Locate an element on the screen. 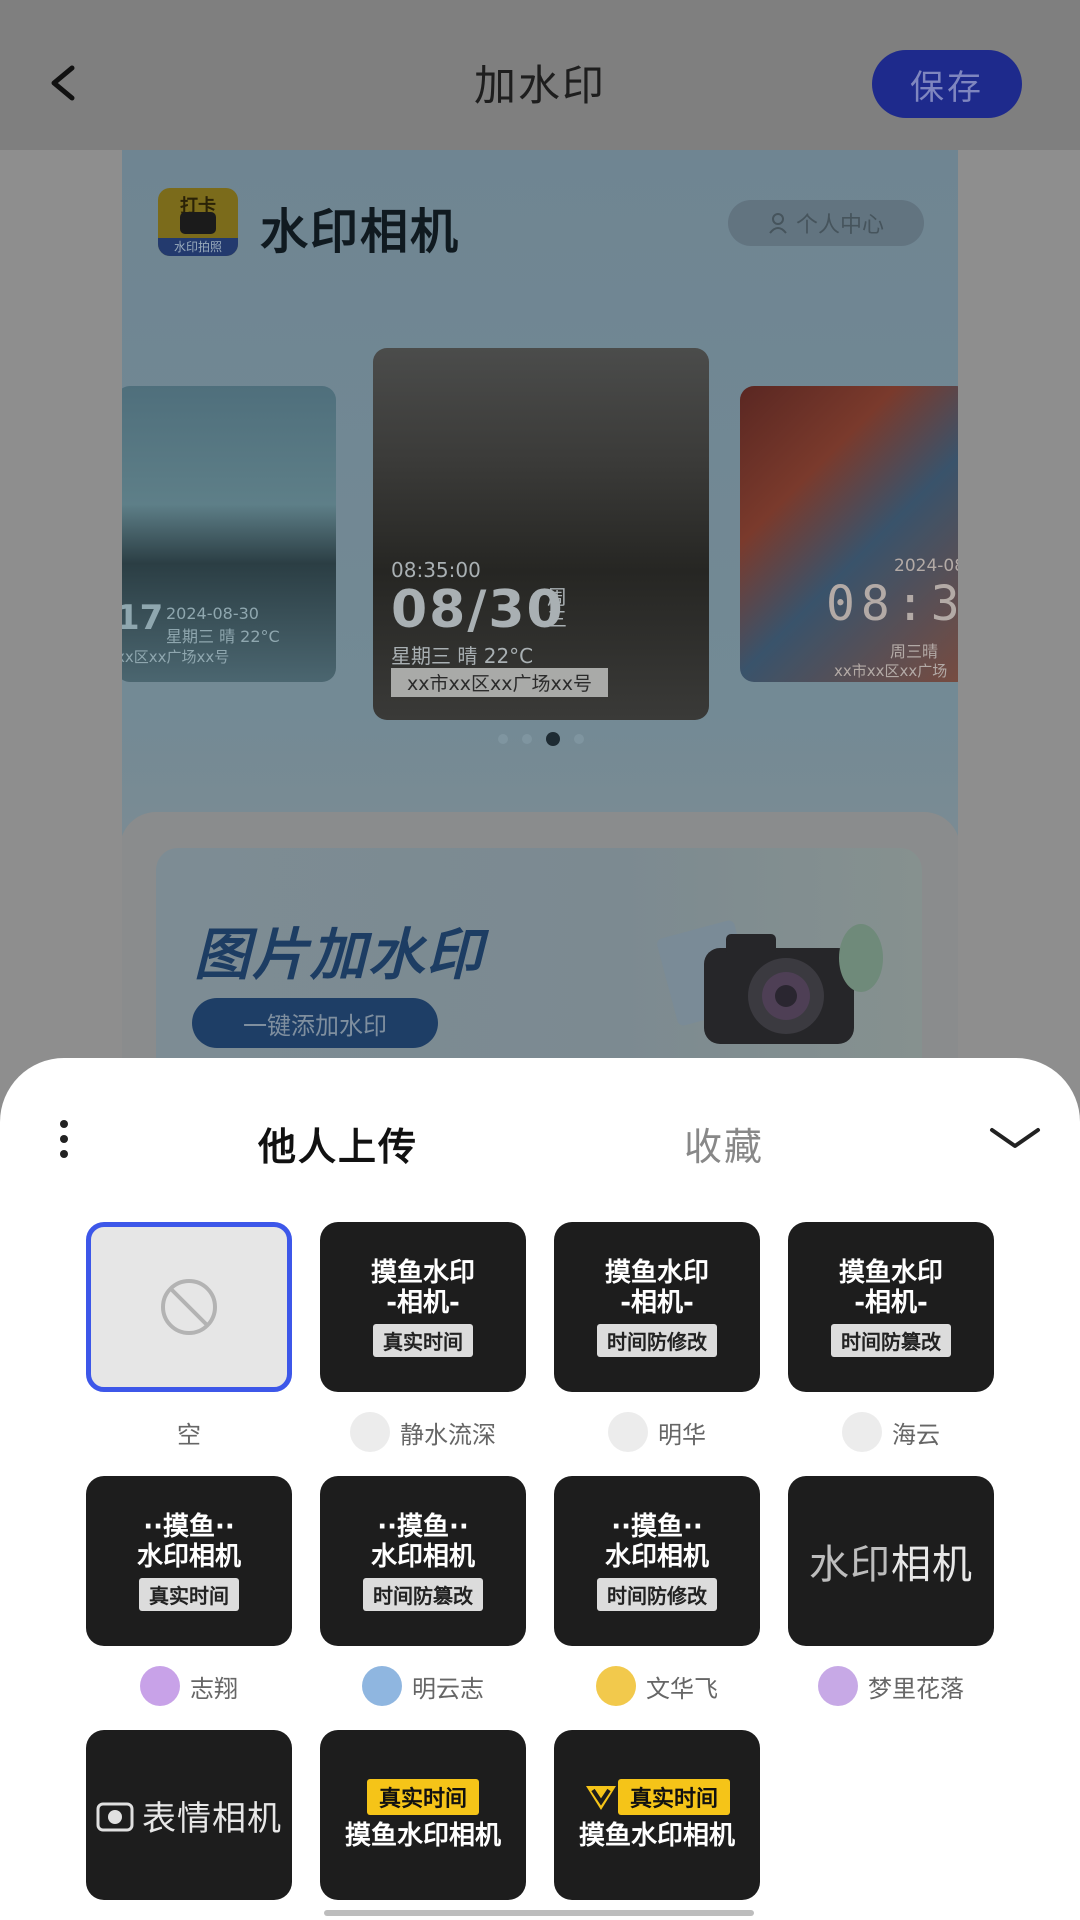  chevron-down-icon is located at coordinates (1015, 1138).